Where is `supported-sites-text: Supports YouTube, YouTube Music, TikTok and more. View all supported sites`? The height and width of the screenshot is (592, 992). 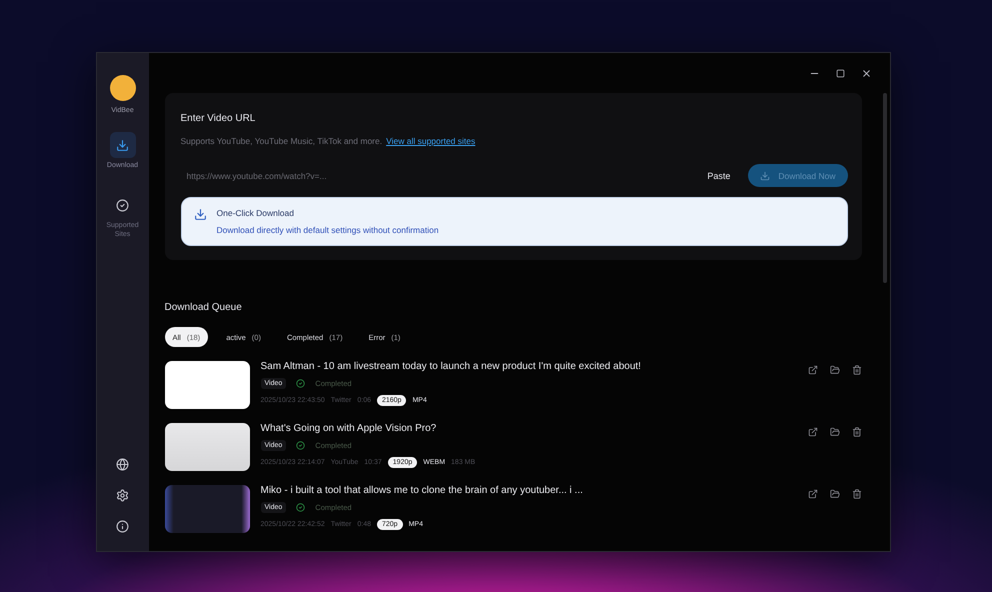
supported-sites-text: Supports YouTube, YouTube Music, TikTok and more. View all supported sites is located at coordinates (328, 141).